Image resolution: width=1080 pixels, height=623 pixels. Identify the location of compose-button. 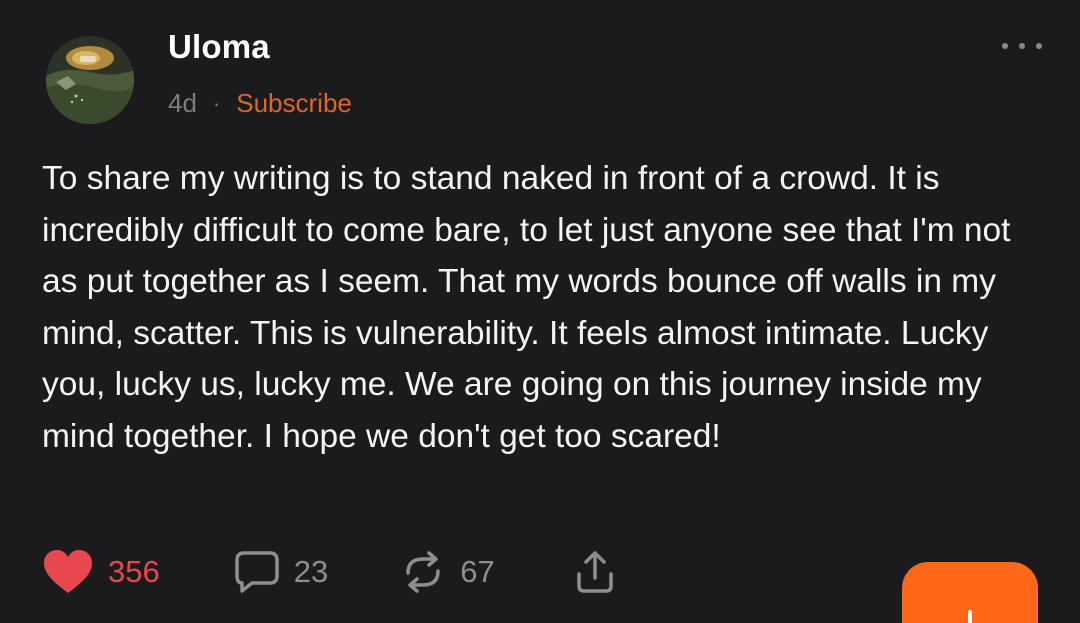
(970, 592).